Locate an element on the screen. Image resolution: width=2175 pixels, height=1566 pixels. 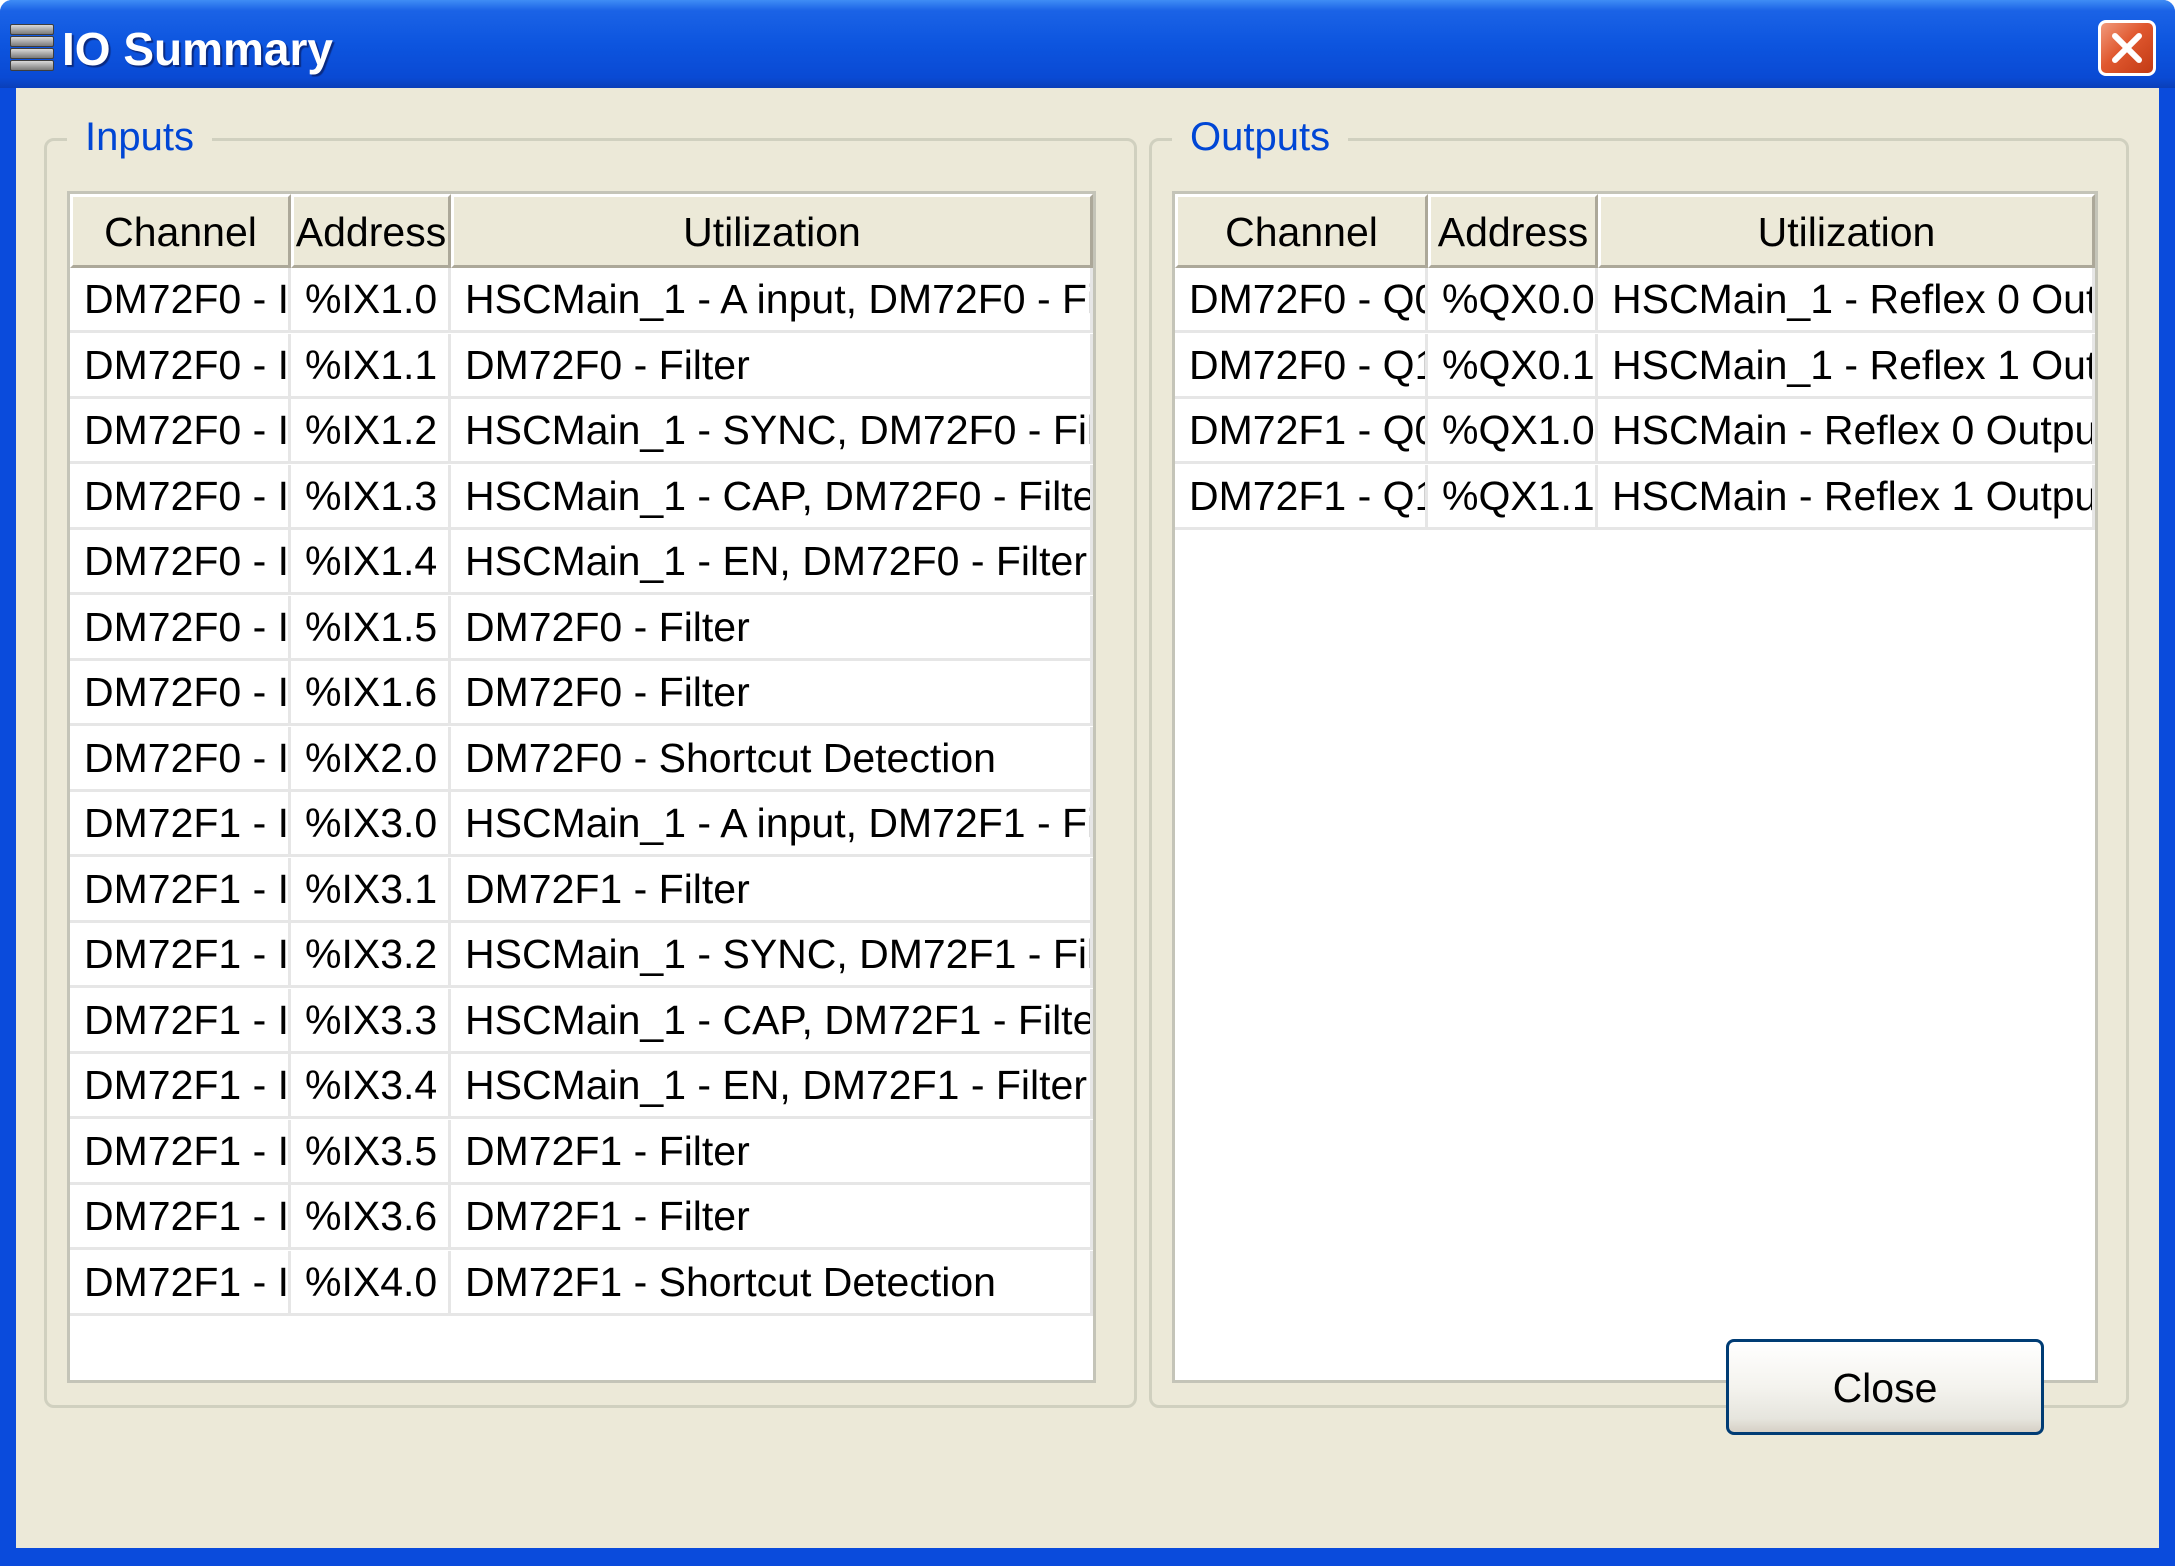
inputs-cell-address: %IX3.5 is located at coordinates (371, 1152).